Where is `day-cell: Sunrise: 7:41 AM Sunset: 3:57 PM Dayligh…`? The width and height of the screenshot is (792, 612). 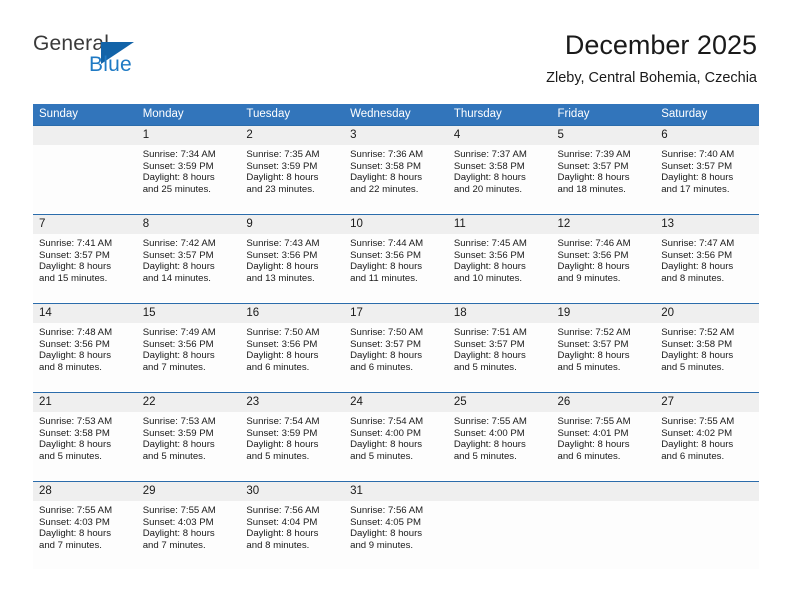
day-cell: Sunrise: 7:41 AM Sunset: 3:57 PM Dayligh… is located at coordinates (85, 268).